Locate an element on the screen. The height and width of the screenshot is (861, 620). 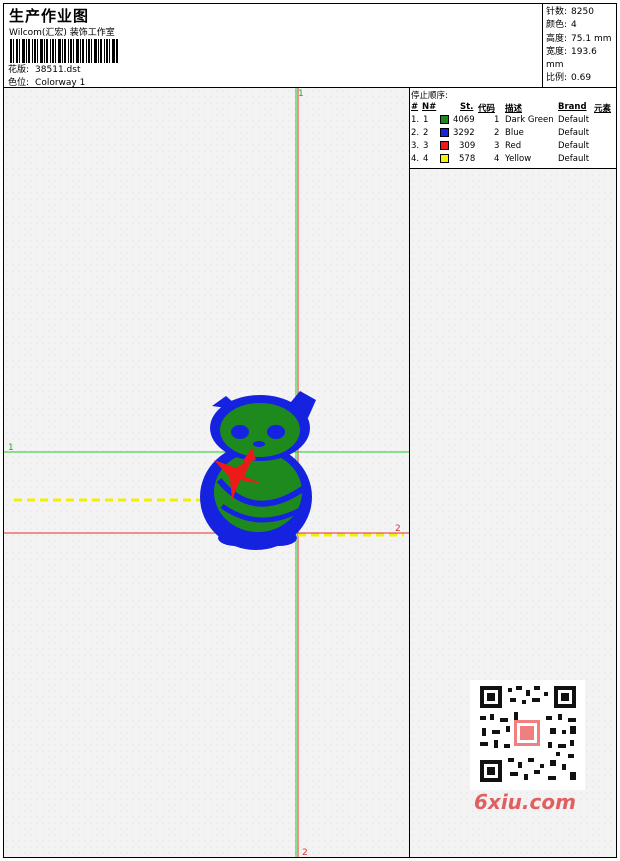
row-needle: 2 is located at coordinates (426, 133).